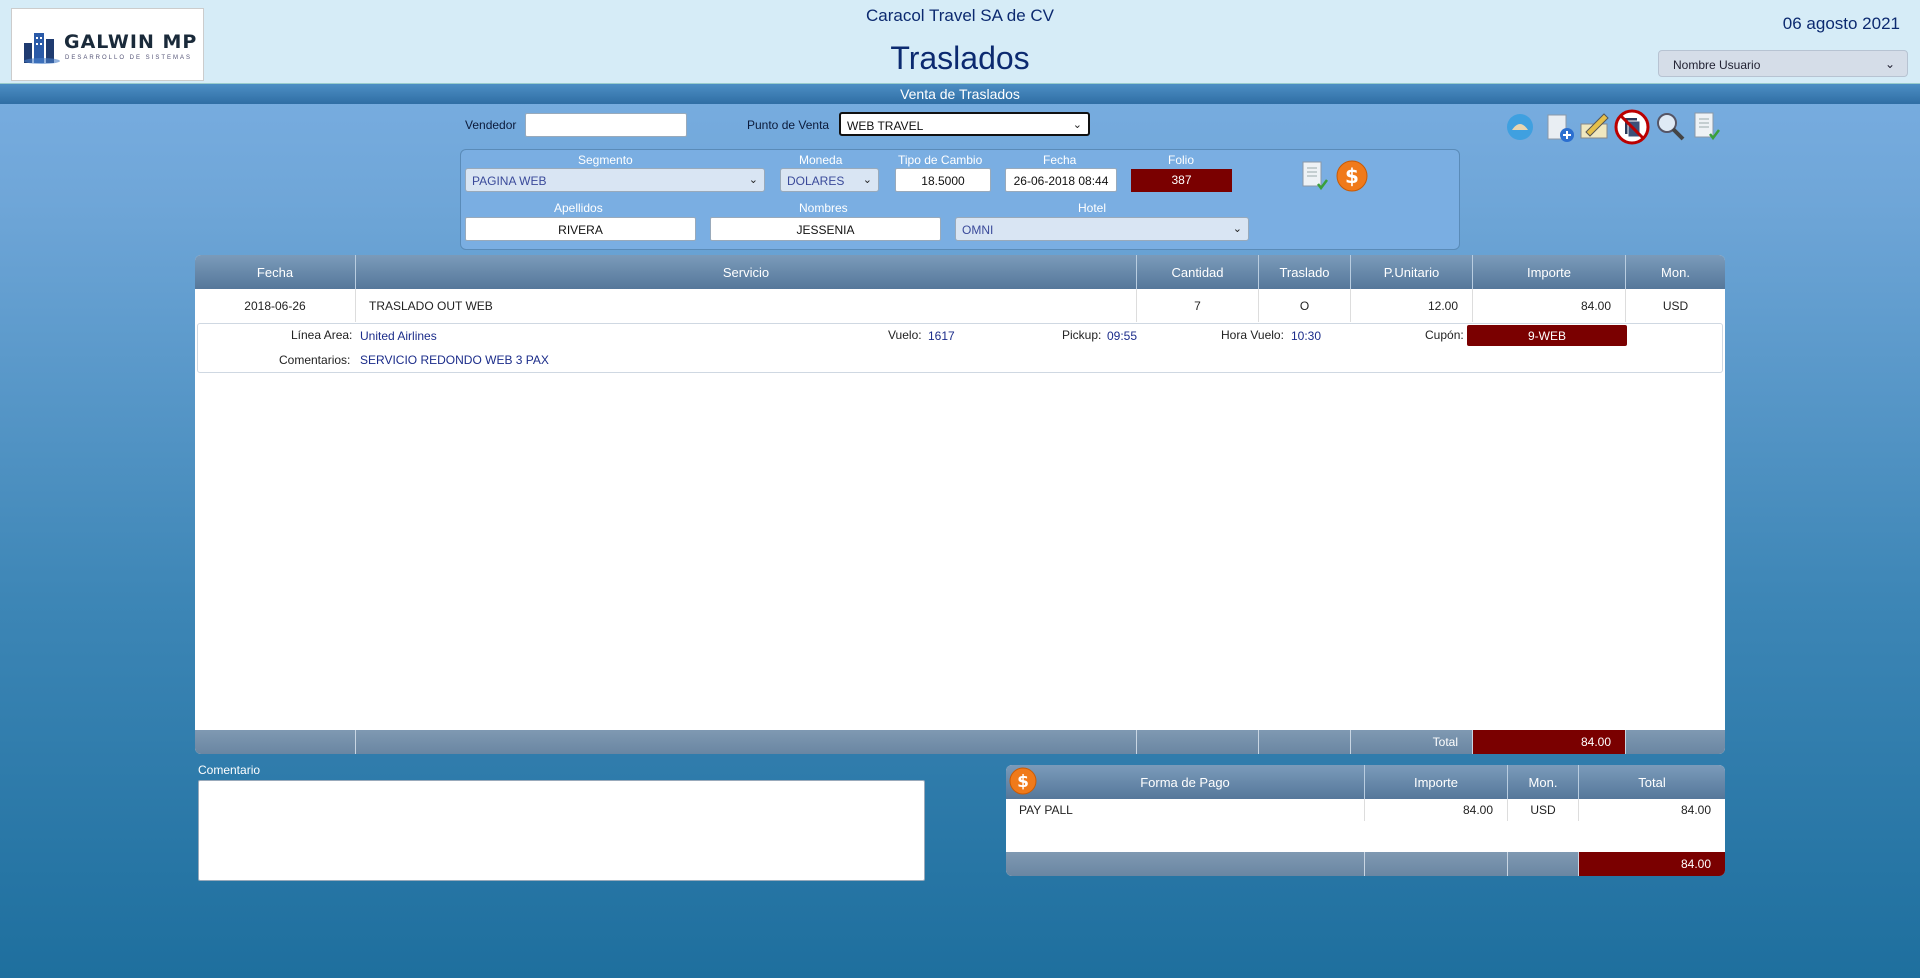 Image resolution: width=1920 pixels, height=978 pixels. I want to click on cupon-label: Cupón:, so click(1444, 335).